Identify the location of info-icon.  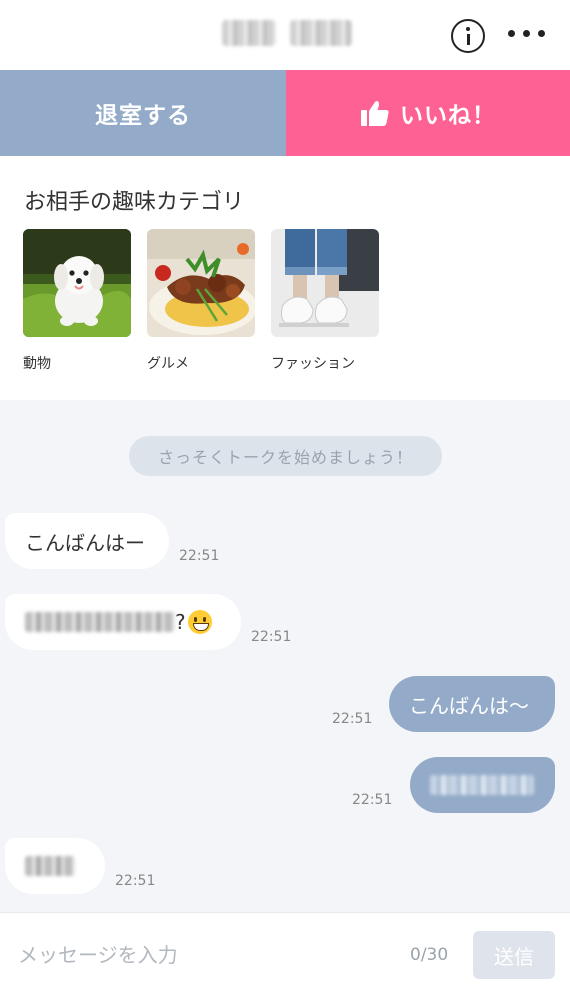
(468, 36).